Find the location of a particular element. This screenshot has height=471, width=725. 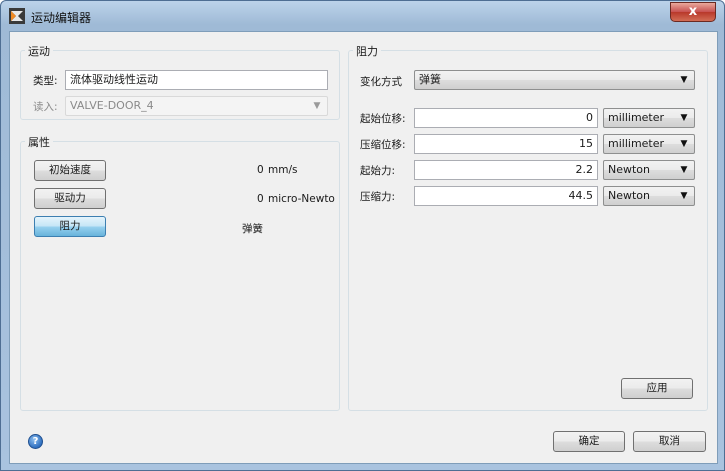

close-button: x is located at coordinates (693, 12).